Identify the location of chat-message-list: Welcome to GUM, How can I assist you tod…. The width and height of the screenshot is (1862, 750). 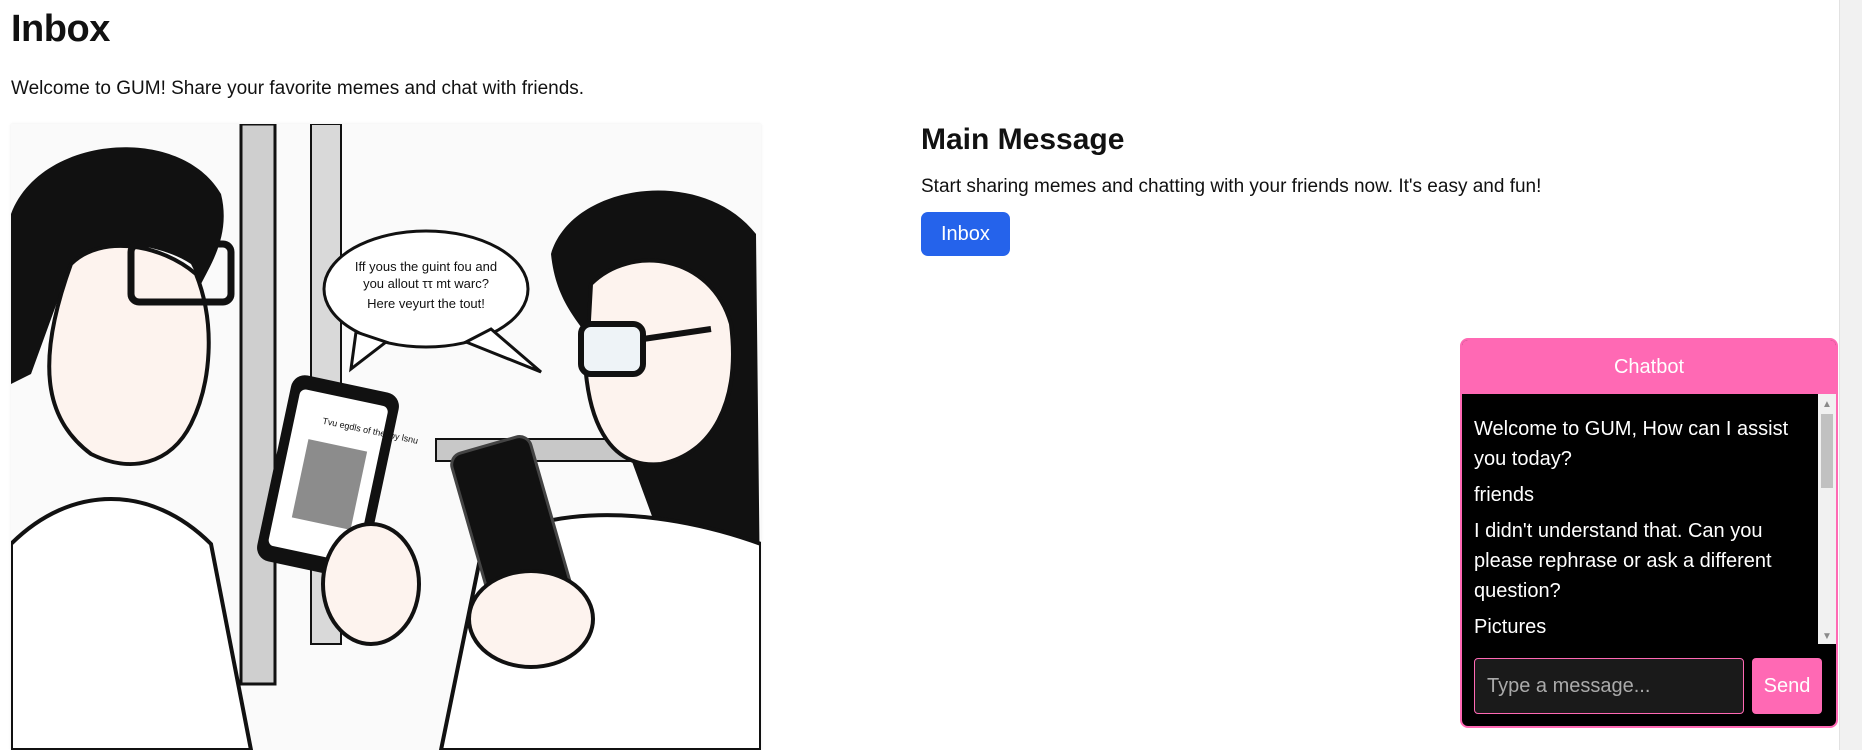
(1640, 519).